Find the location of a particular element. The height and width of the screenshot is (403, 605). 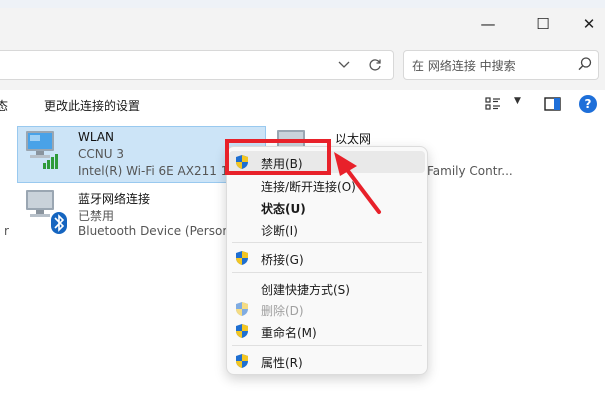

menu-item-diagnose is located at coordinates (327, 229).